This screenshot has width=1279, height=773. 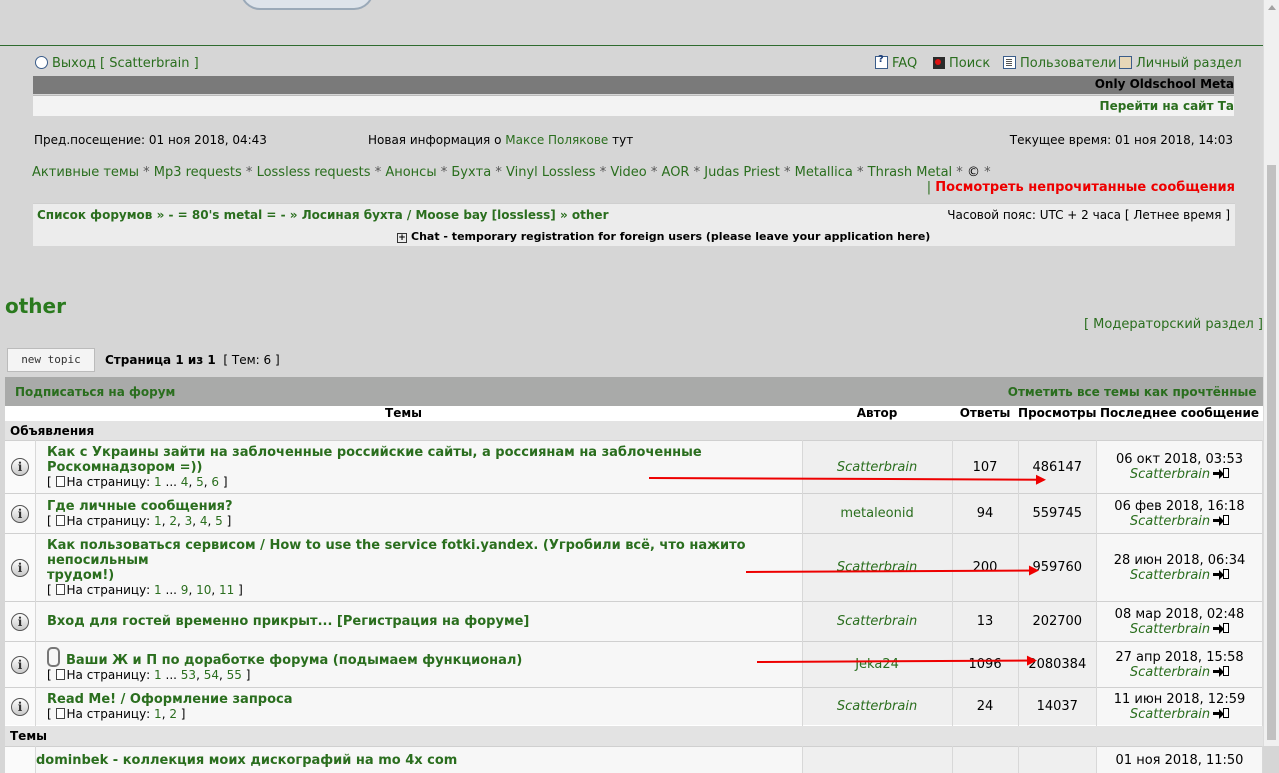 I want to click on moderator-link: [ Модераторский раздел ], so click(x=1173, y=324).